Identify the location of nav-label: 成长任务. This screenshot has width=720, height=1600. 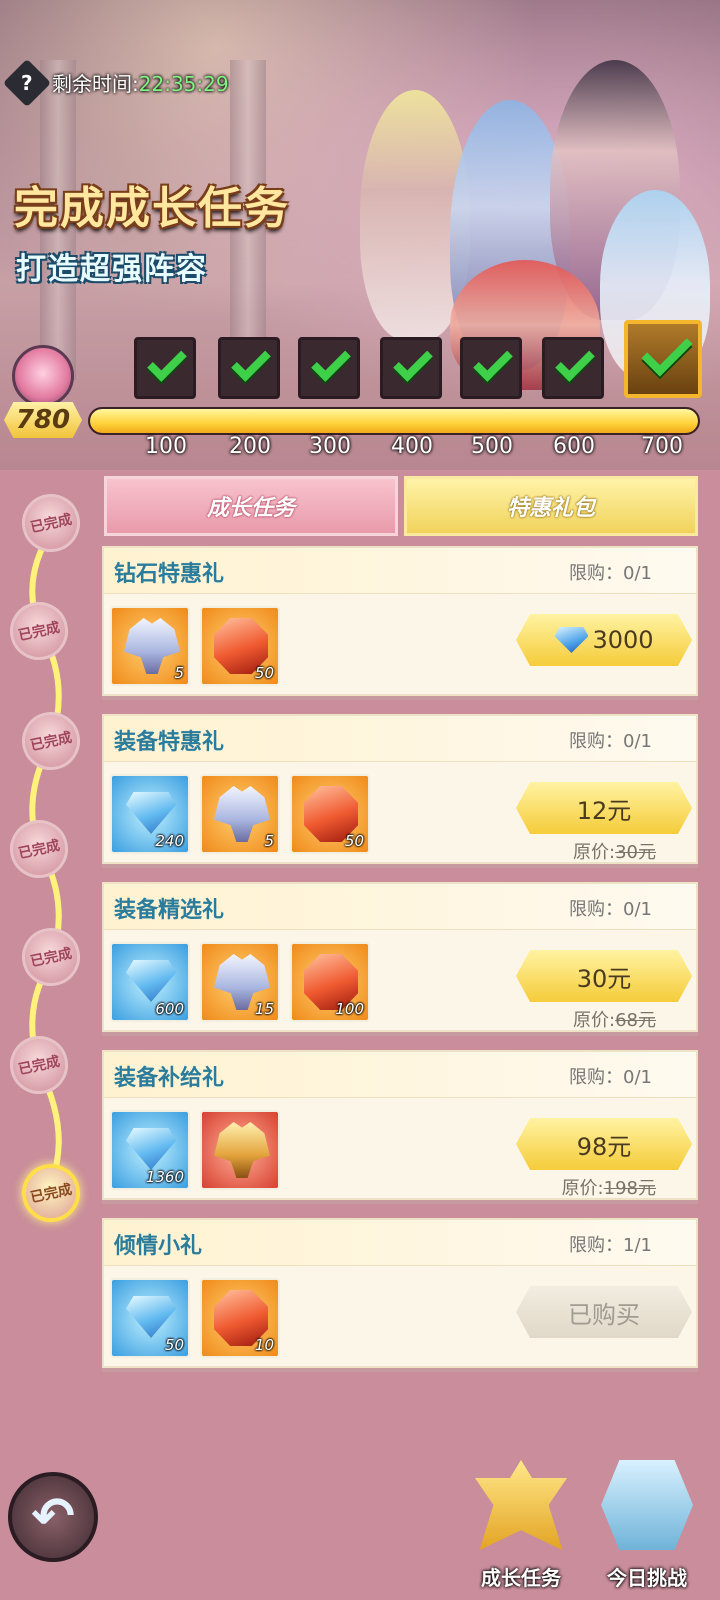
(521, 1578).